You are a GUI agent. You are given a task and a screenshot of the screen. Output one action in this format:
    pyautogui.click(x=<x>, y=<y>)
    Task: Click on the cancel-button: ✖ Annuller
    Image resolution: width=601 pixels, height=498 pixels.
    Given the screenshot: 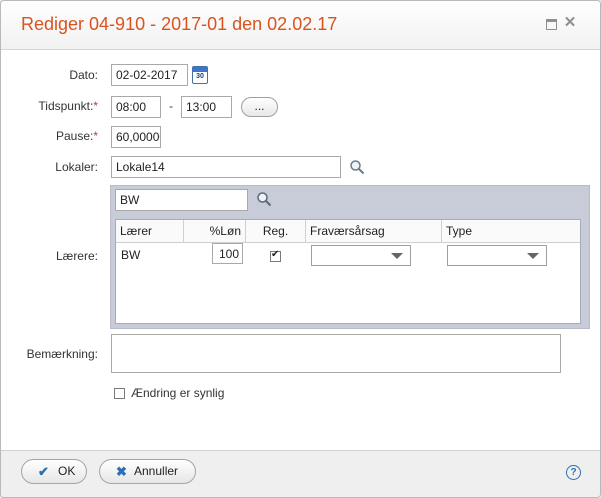 What is the action you would take?
    pyautogui.click(x=147, y=471)
    